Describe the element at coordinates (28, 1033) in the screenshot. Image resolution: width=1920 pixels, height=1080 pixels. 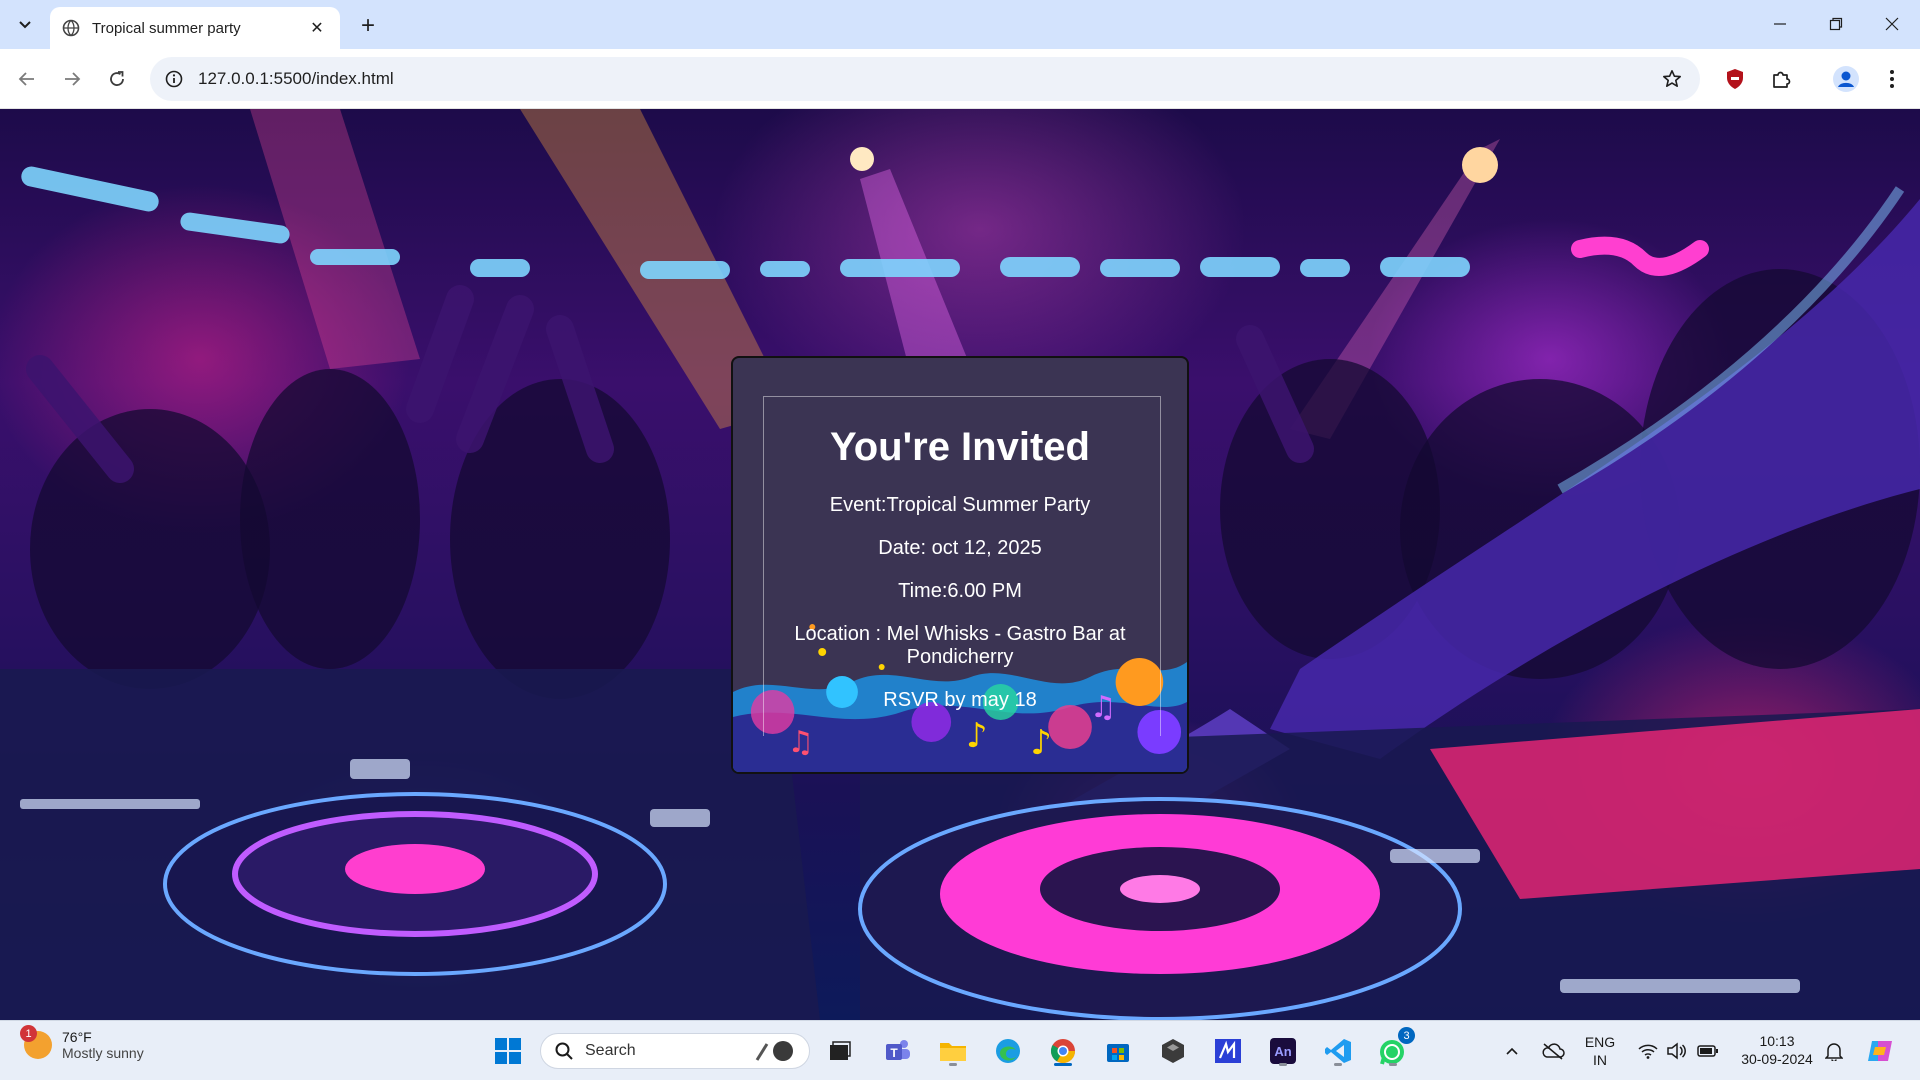
I see `weather-badge: 1` at that location.